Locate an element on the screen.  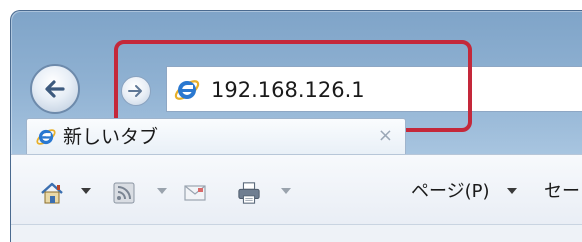
printer-icon is located at coordinates (249, 193).